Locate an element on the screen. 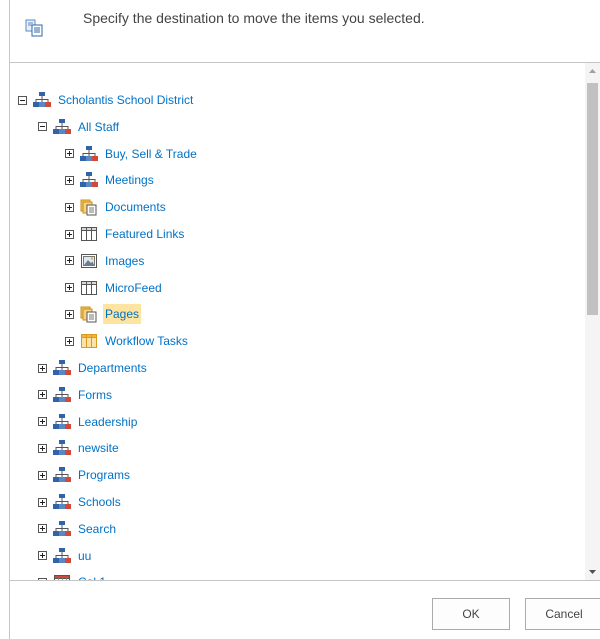  tree-node: Buy, Sell & Trade is located at coordinates (132, 154).